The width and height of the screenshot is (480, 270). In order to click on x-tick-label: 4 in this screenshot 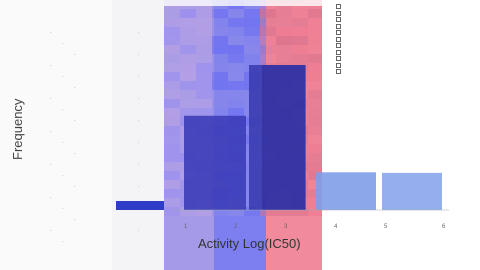, I will do `click(336, 227)`.